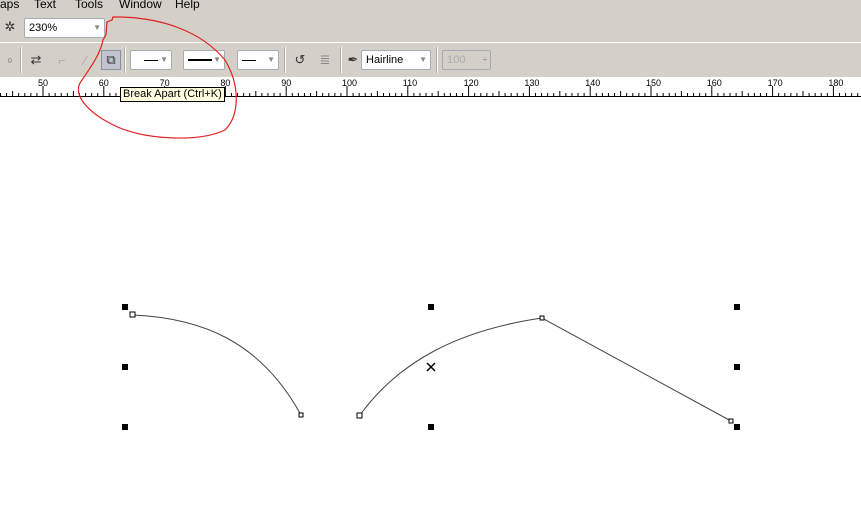 This screenshot has height=525, width=861. Describe the element at coordinates (157, 77) in the screenshot. I see `annotation-circle` at that location.